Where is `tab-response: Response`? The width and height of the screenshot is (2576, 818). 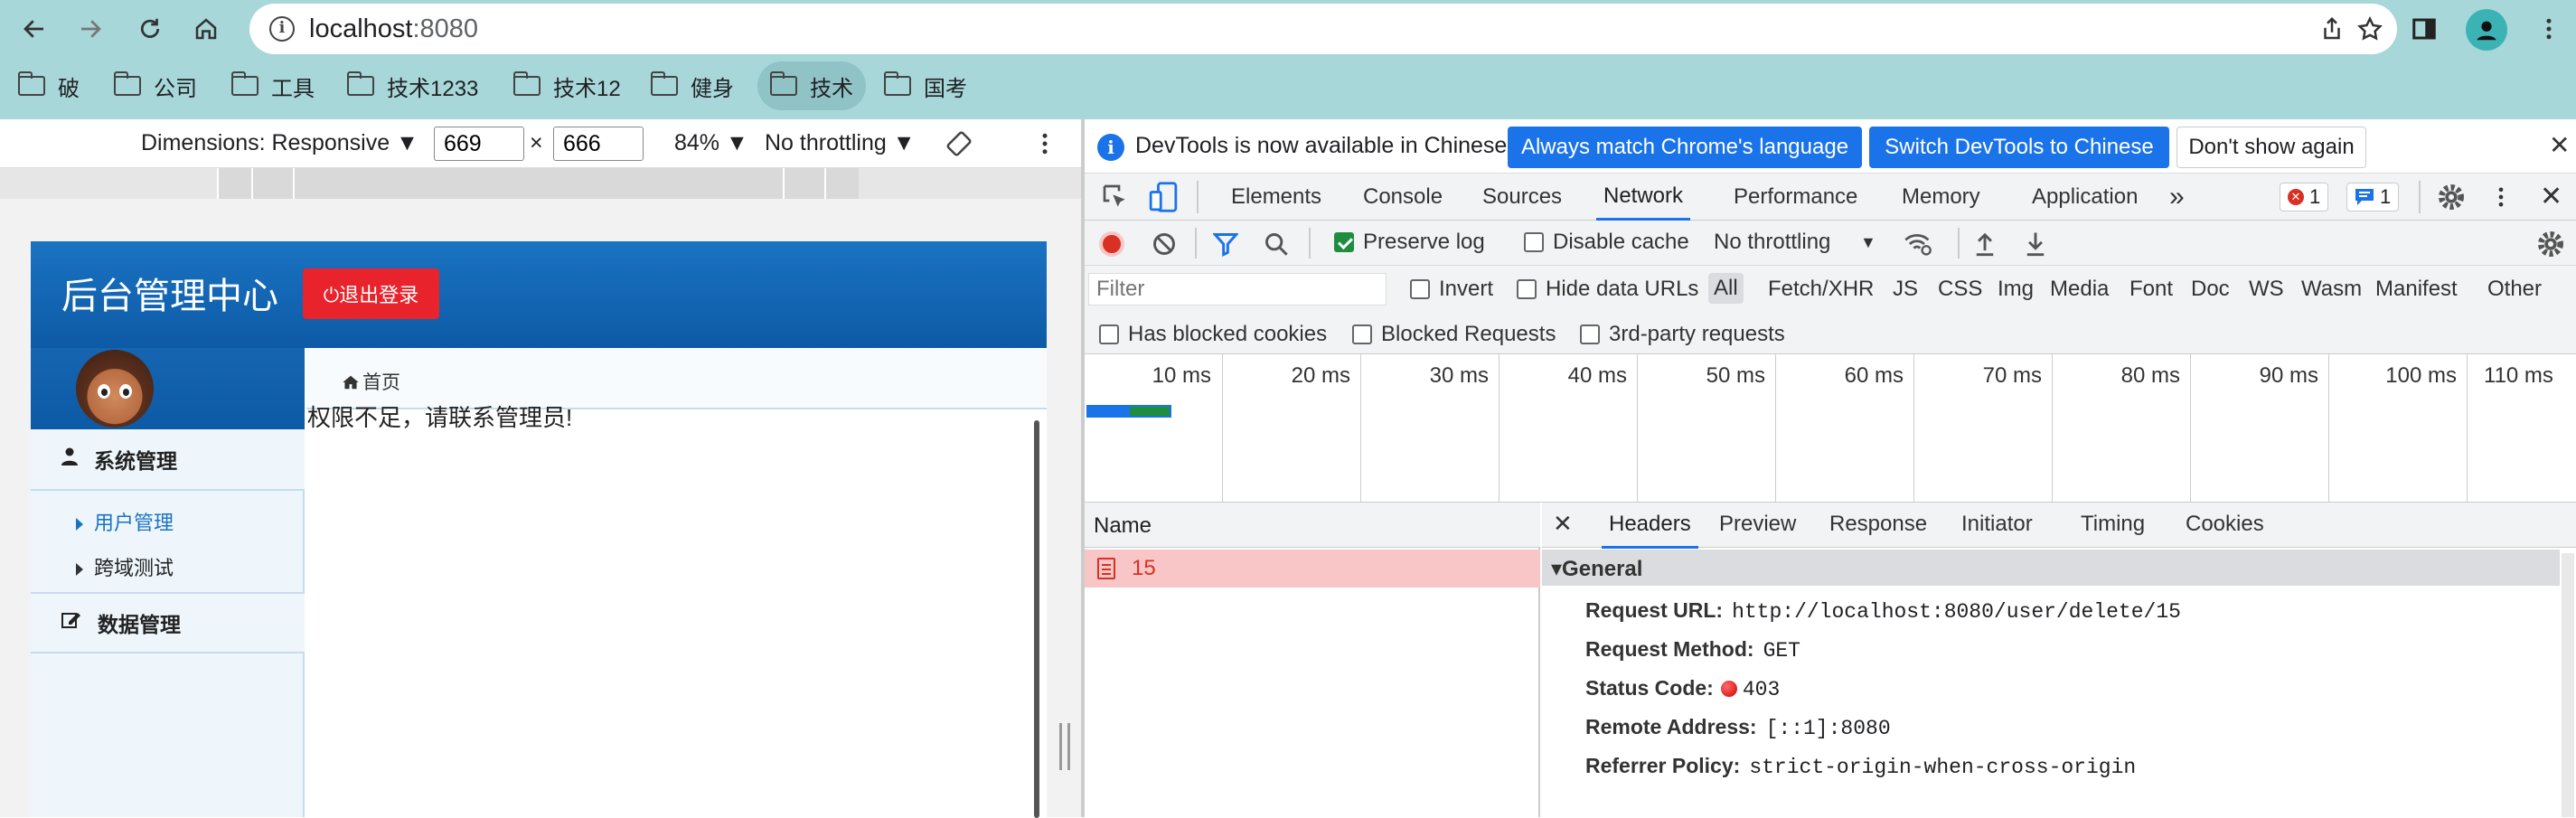
tab-response: Response is located at coordinates (1878, 524).